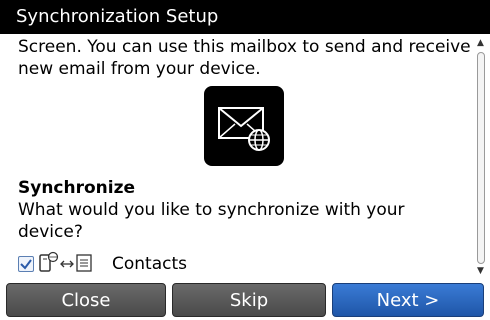 Image resolution: width=490 pixels, height=320 pixels. I want to click on email-globe-icon, so click(244, 126).